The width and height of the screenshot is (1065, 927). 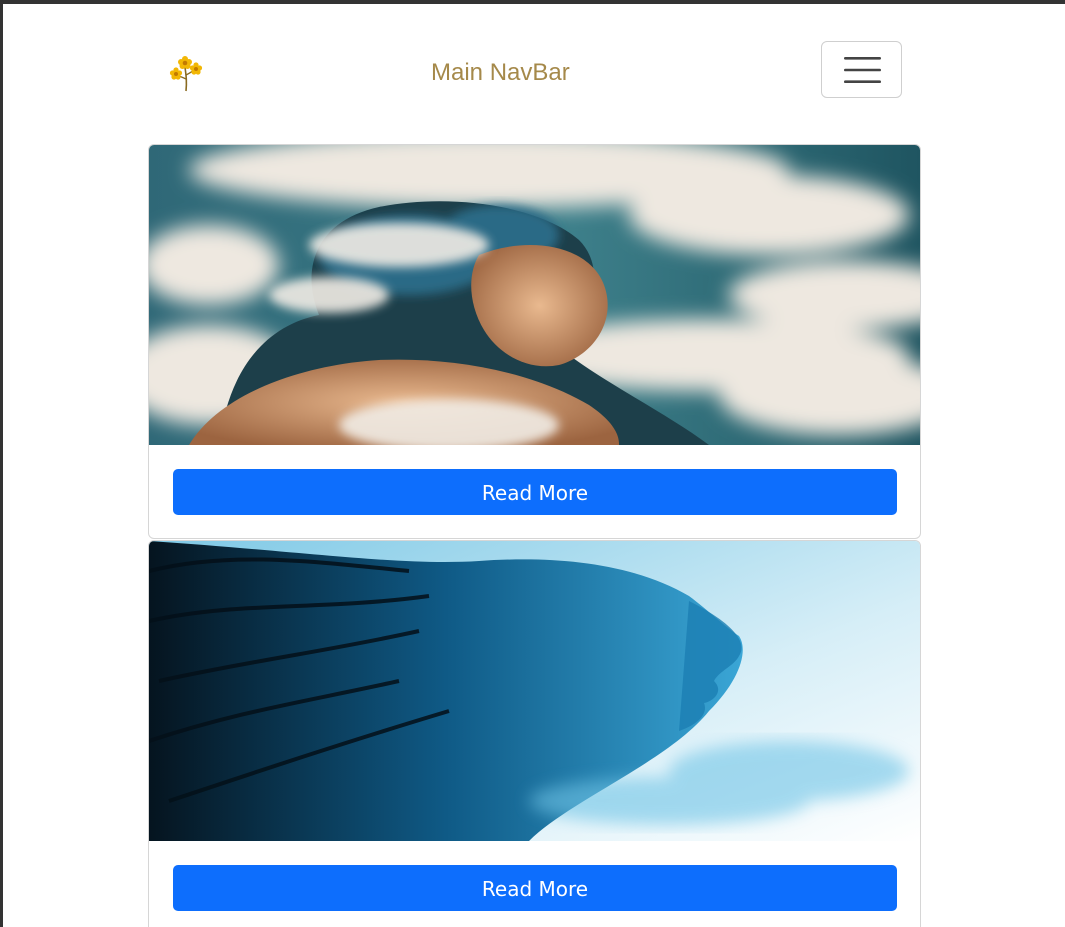 I want to click on hamburger-menu-icon, so click(x=862, y=70).